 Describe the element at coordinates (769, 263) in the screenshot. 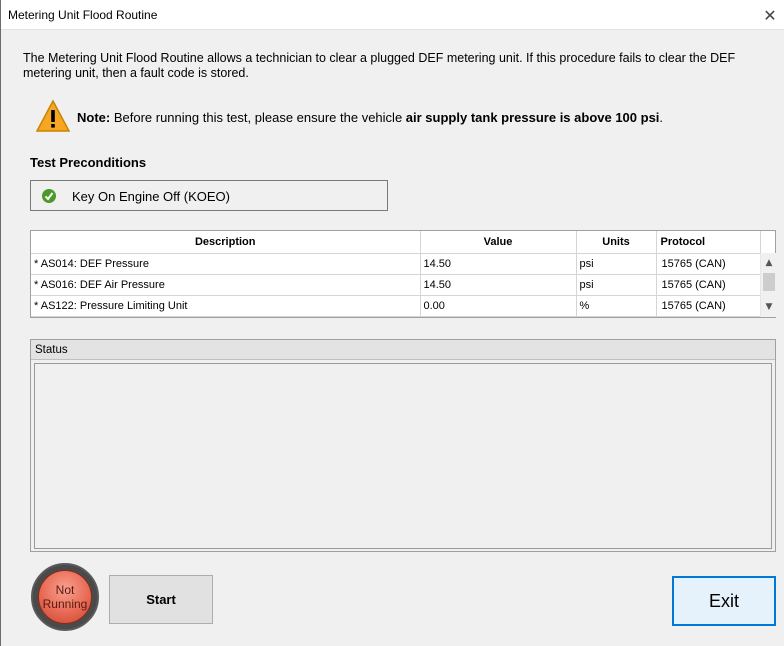

I see `scroll-up-icon: ▲` at that location.